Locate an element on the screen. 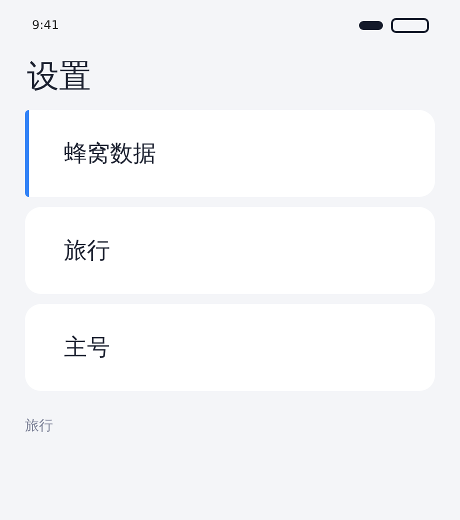 The height and width of the screenshot is (520, 460). page-title: 设置 is located at coordinates (59, 76).